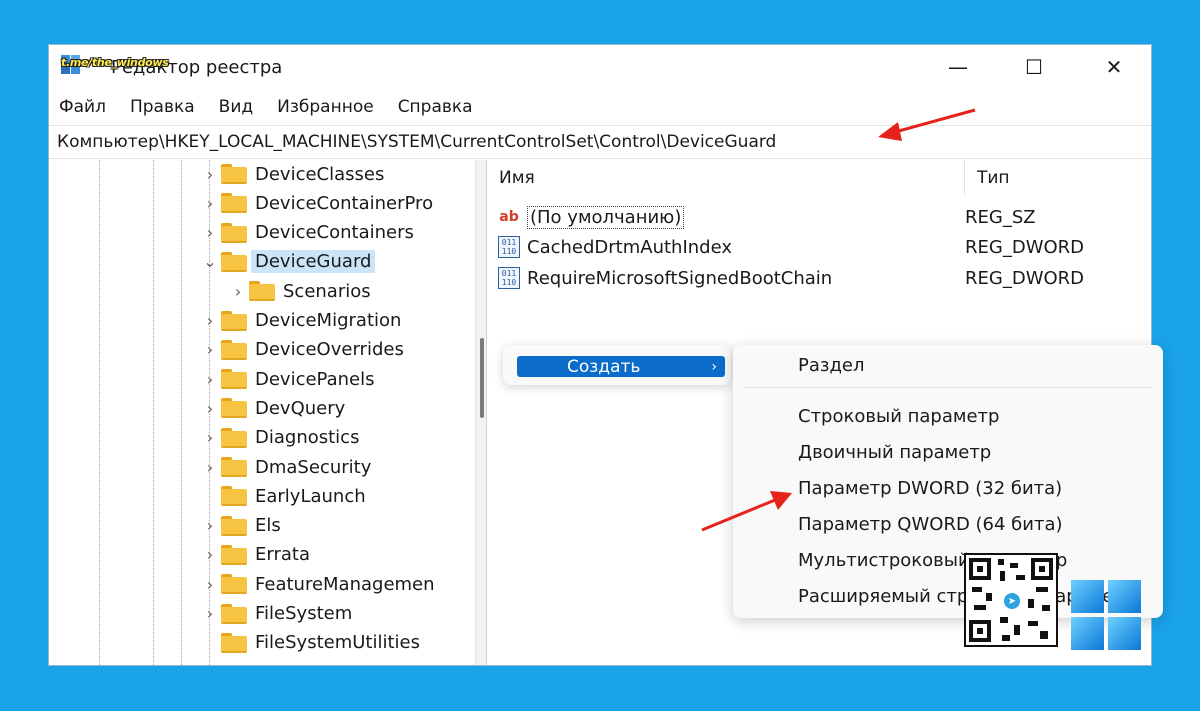 This screenshot has height=711, width=1200. I want to click on submenu-binary-value: Двоичный параметр, so click(894, 452).